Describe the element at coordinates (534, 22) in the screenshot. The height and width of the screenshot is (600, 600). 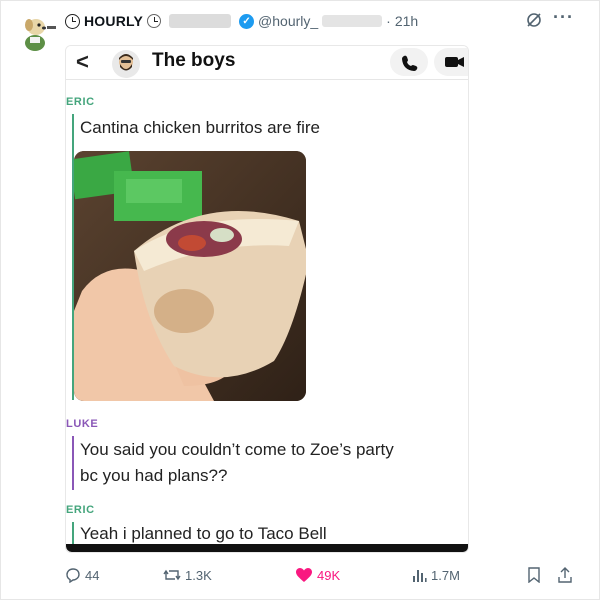
I see `grok-icon` at that location.